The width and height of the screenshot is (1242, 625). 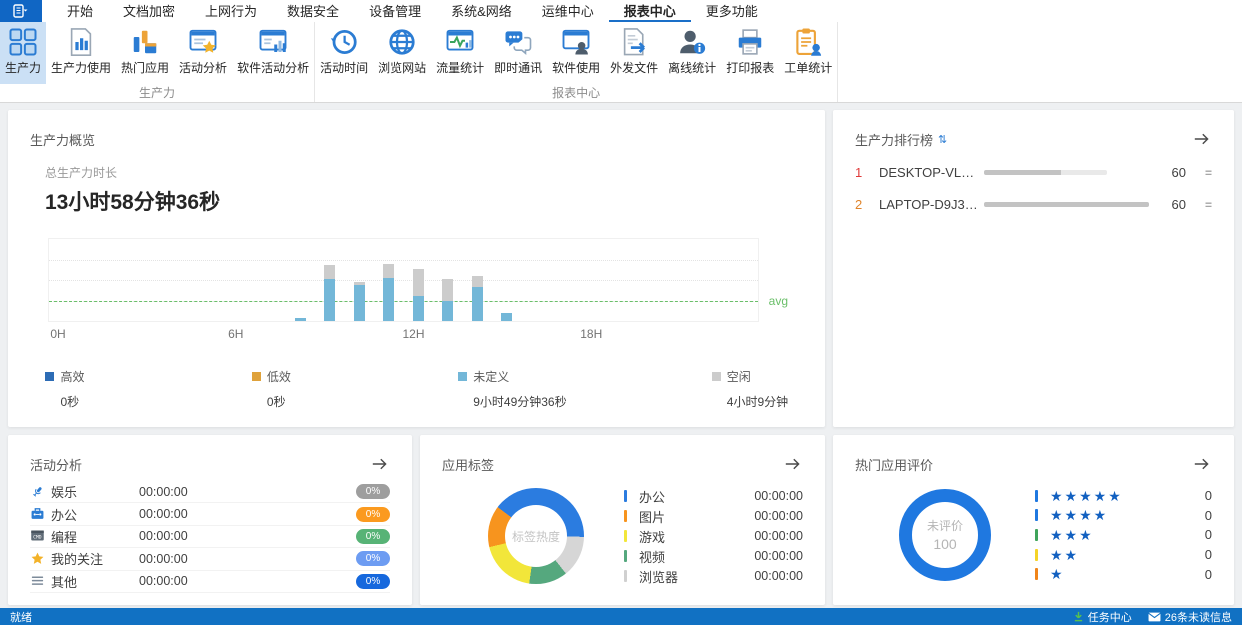 I want to click on bar-segment-idle, so click(x=448, y=290).